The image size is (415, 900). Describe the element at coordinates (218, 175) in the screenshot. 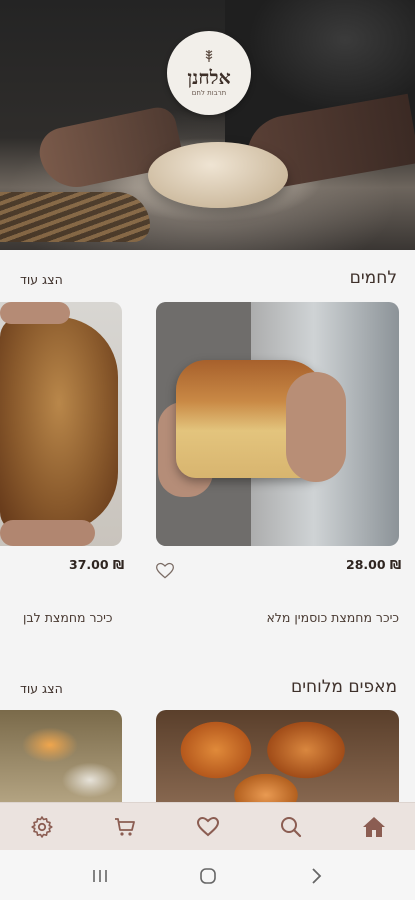

I see `hero-dough` at that location.